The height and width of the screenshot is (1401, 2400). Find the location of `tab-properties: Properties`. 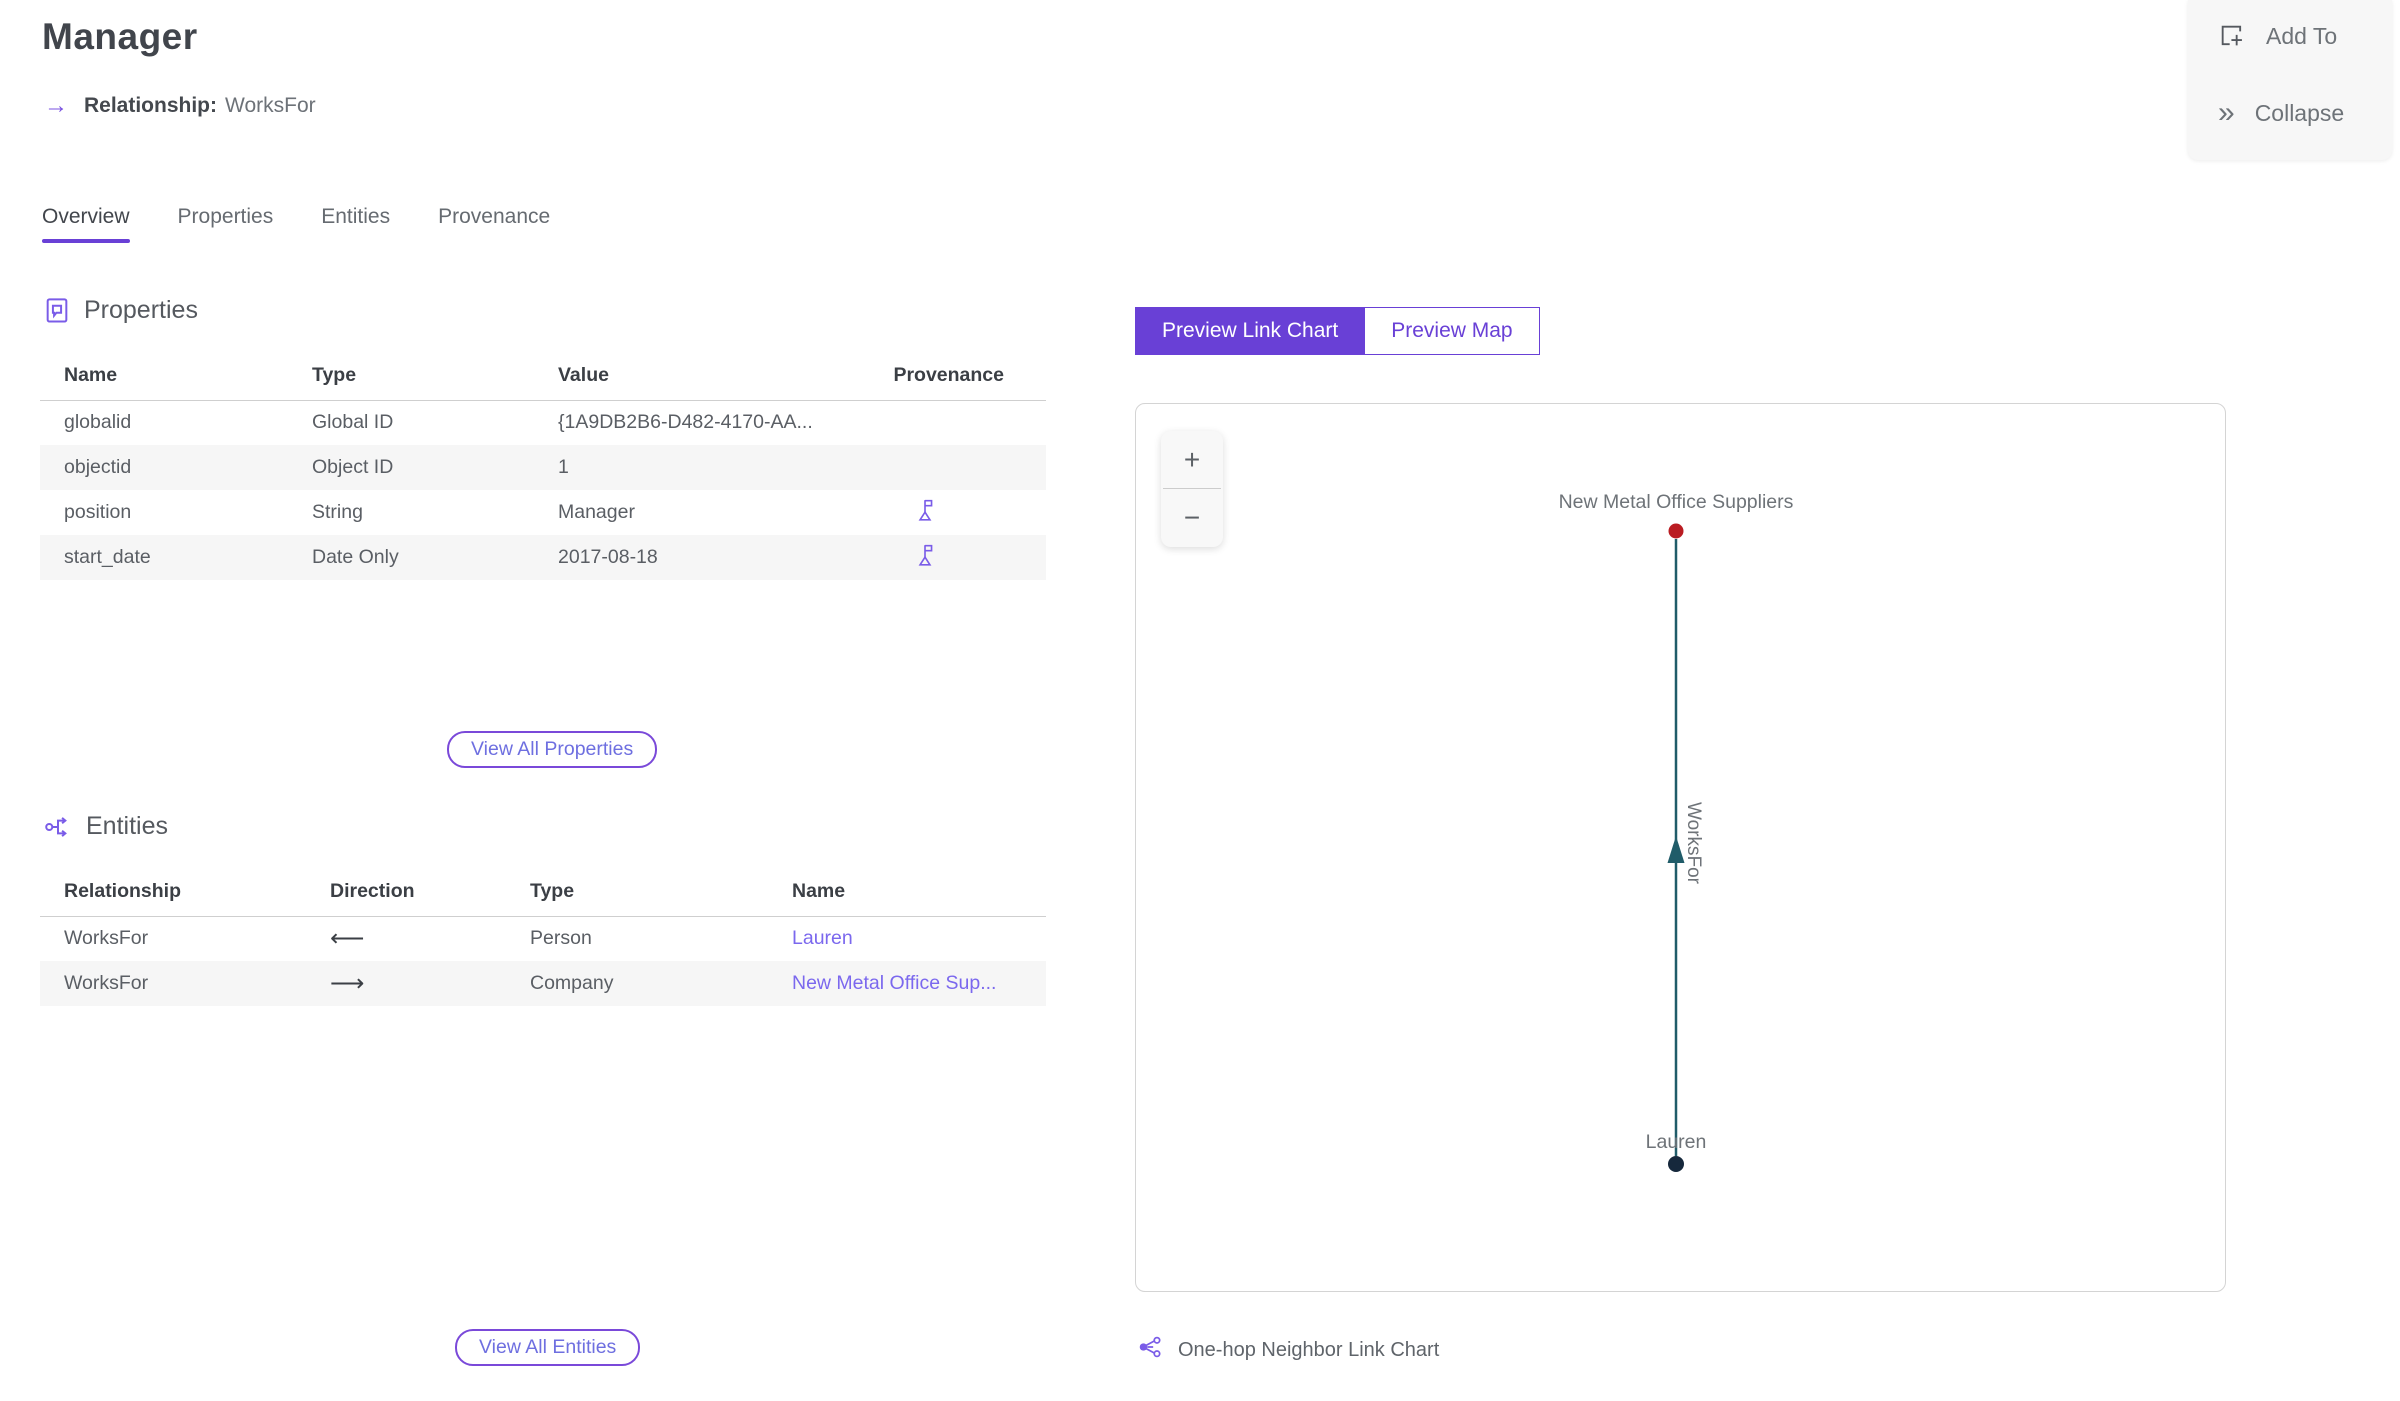

tab-properties: Properties is located at coordinates (226, 224).